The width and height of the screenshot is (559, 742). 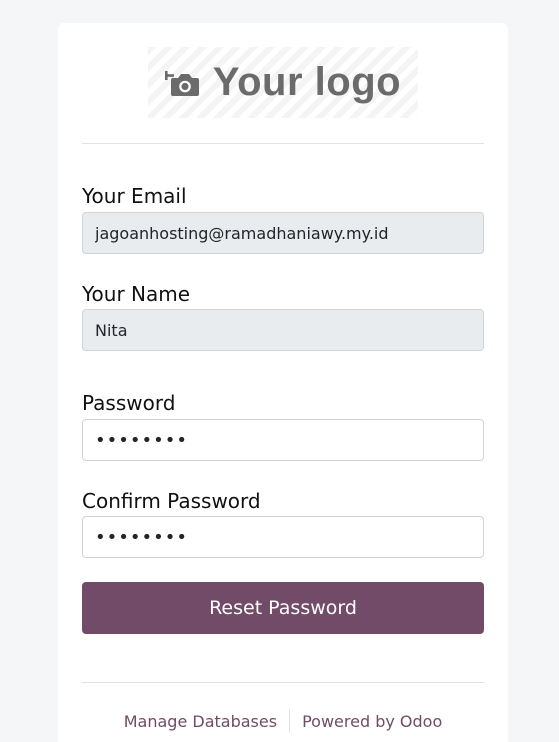 I want to click on confirm-password-label: Confirm Password, so click(x=171, y=501).